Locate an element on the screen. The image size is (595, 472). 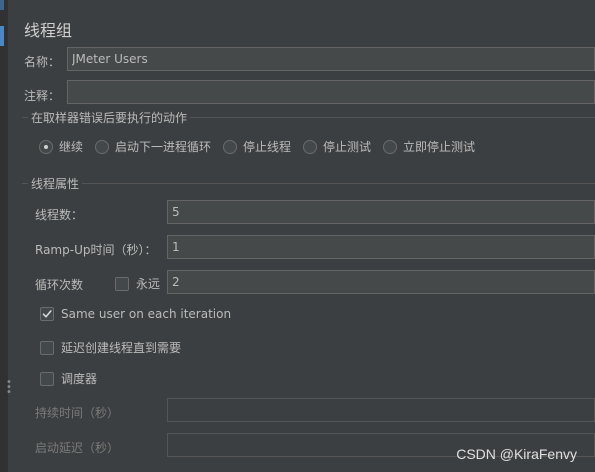
radio-start-next-loop-indicator is located at coordinates (102, 146).